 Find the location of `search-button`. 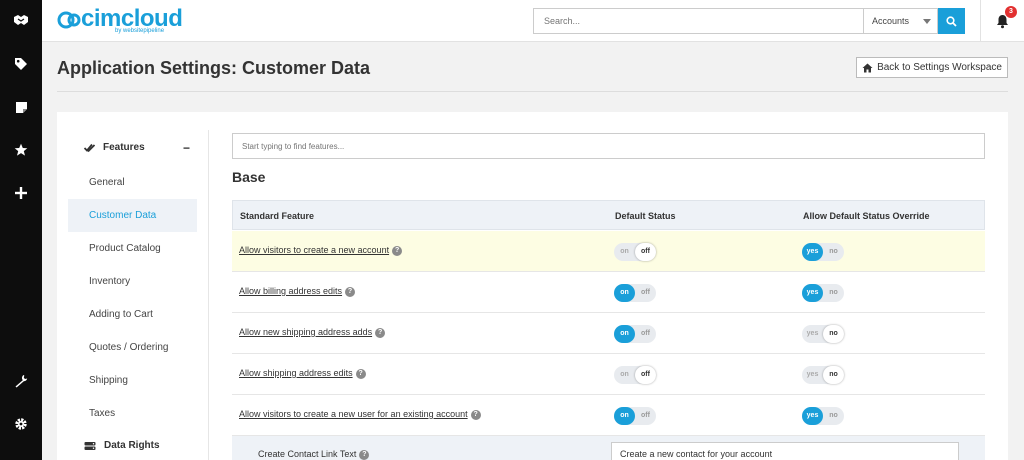

search-button is located at coordinates (951, 21).